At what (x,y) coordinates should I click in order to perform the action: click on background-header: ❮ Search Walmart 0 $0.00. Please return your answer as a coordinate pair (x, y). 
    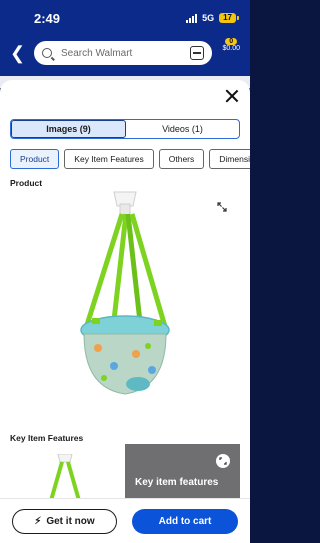
    Looking at the image, I should click on (125, 56).